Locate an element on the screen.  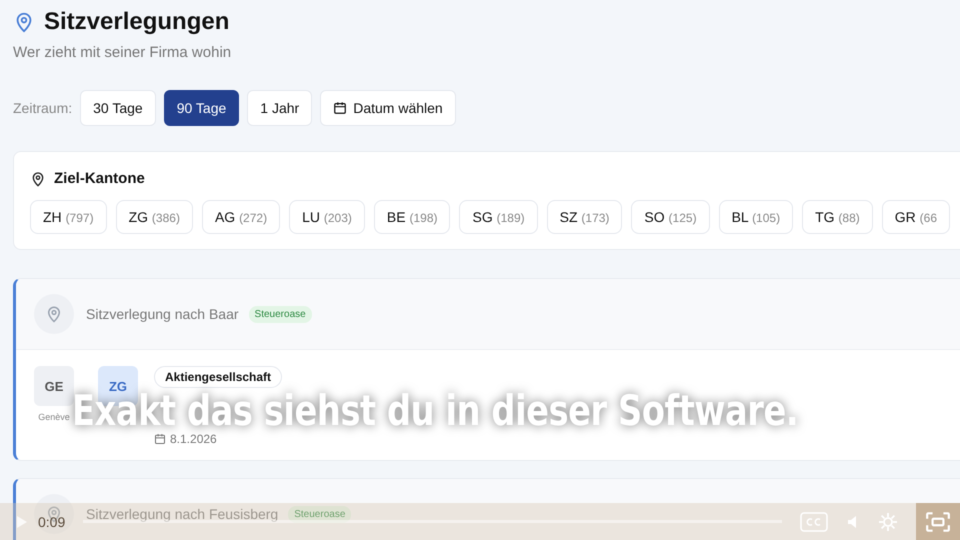
play-icon is located at coordinates (22, 521).